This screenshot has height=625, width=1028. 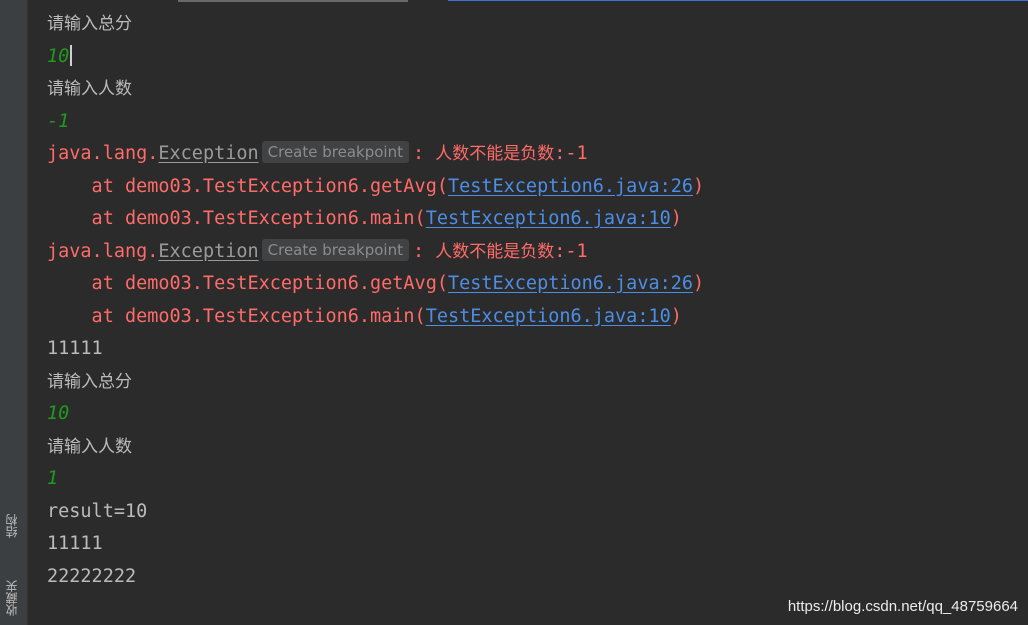 I want to click on text-caret, so click(x=71, y=55).